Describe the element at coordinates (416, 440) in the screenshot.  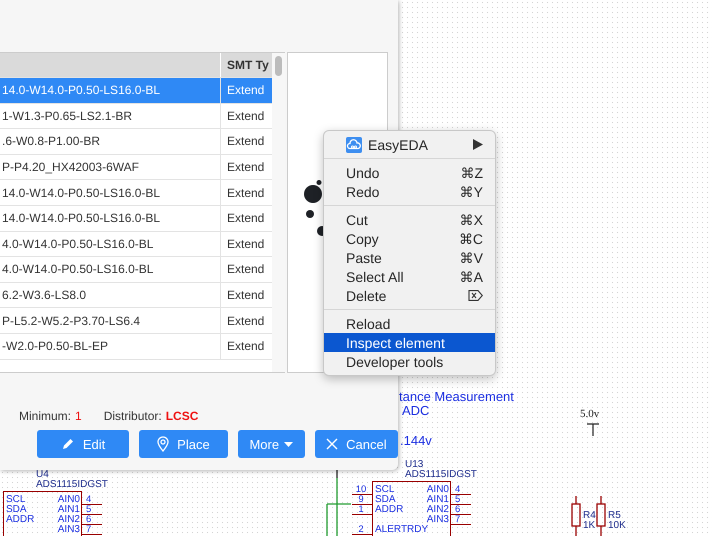
I see `schematic-note: .144v` at that location.